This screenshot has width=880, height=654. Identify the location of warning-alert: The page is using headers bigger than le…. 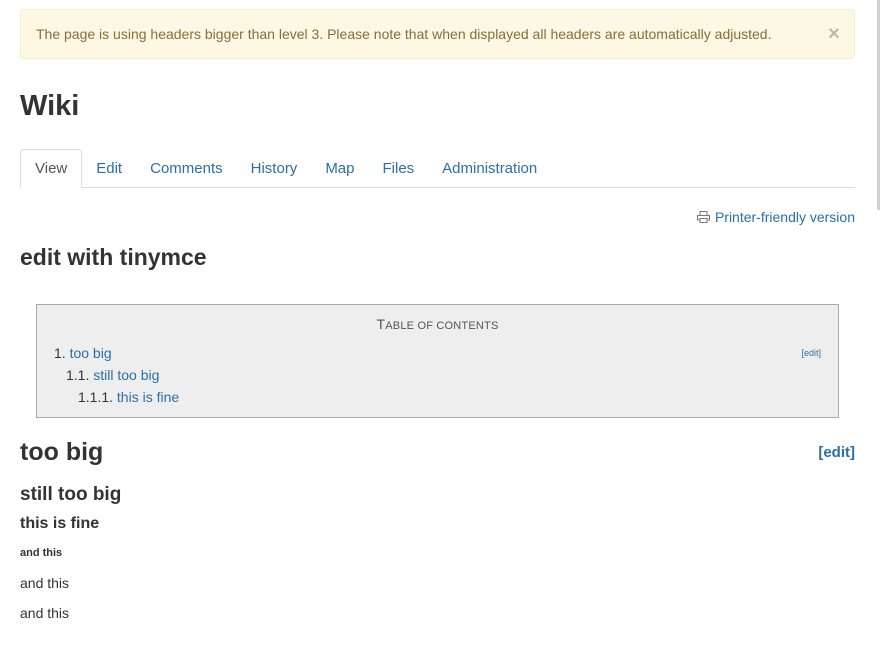
(437, 34).